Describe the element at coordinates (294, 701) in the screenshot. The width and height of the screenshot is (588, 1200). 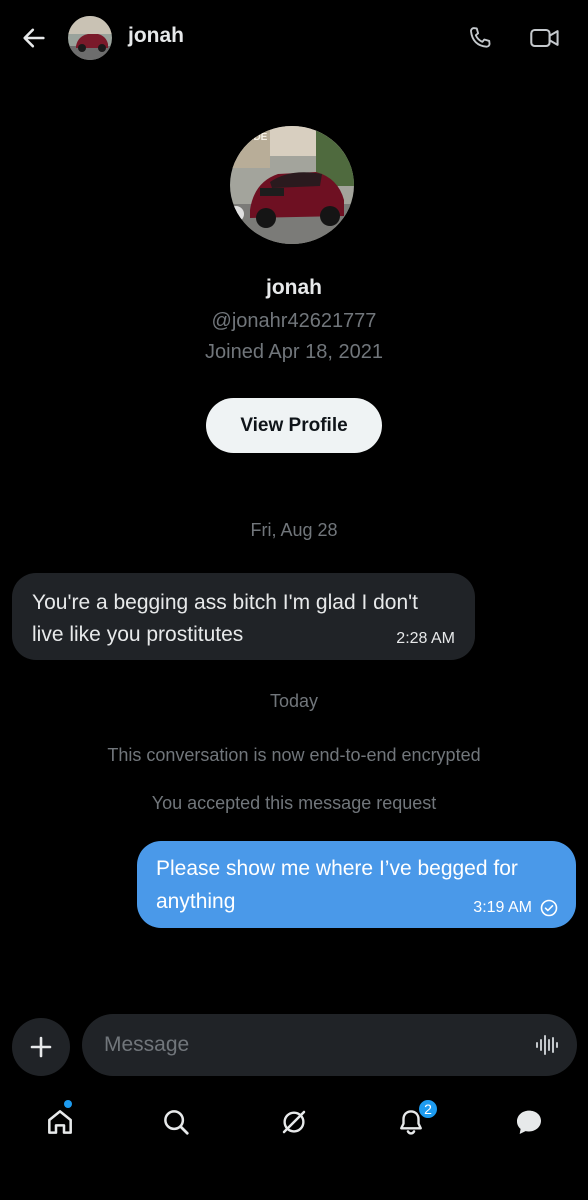
I see `date-separator: Today` at that location.